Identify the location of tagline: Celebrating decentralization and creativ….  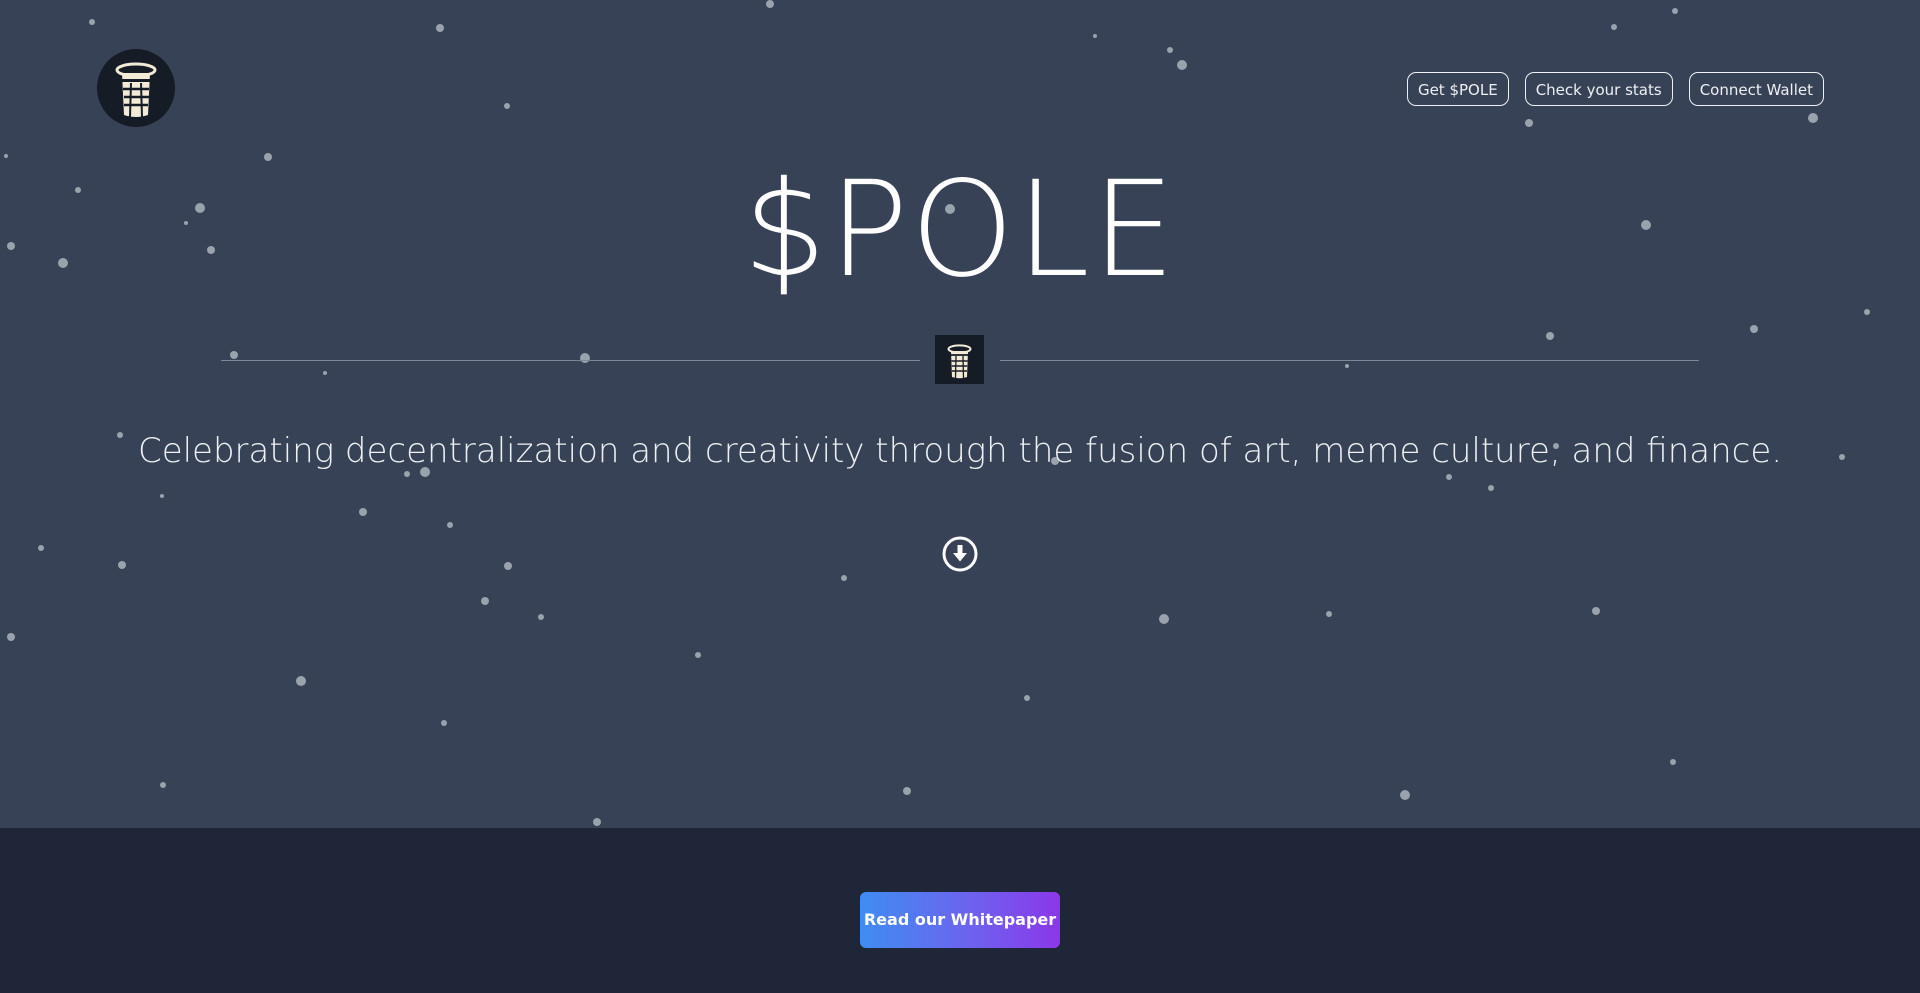
(960, 451).